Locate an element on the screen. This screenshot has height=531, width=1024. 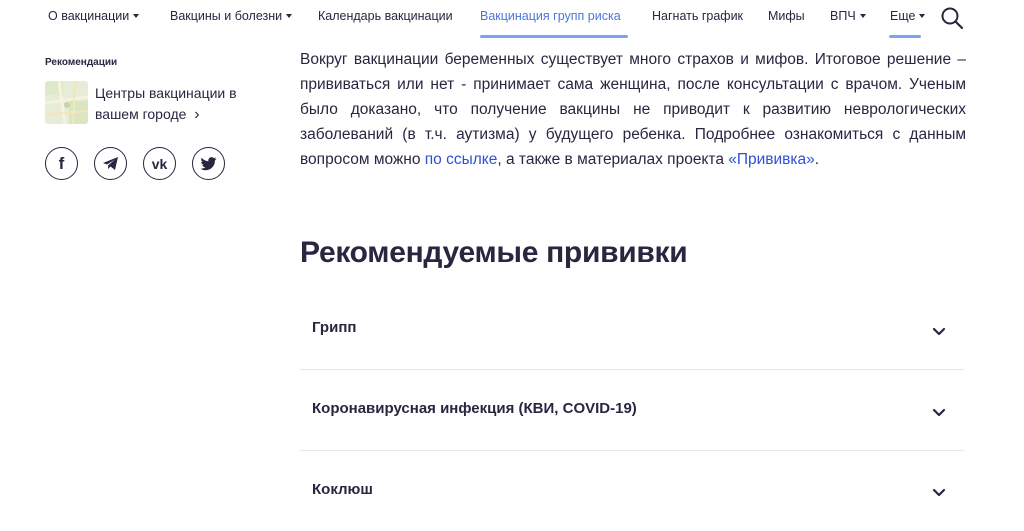
nav-item-kalendar: Календарь вакцинации is located at coordinates (385, 16).